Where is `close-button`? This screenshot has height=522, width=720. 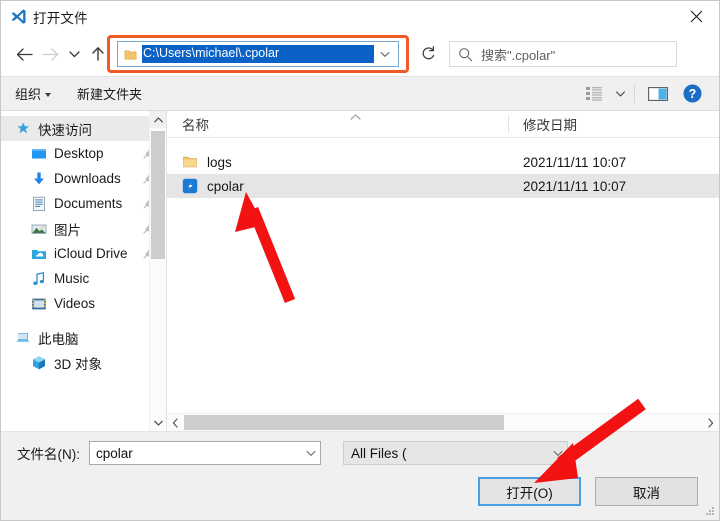
close-button is located at coordinates (696, 16).